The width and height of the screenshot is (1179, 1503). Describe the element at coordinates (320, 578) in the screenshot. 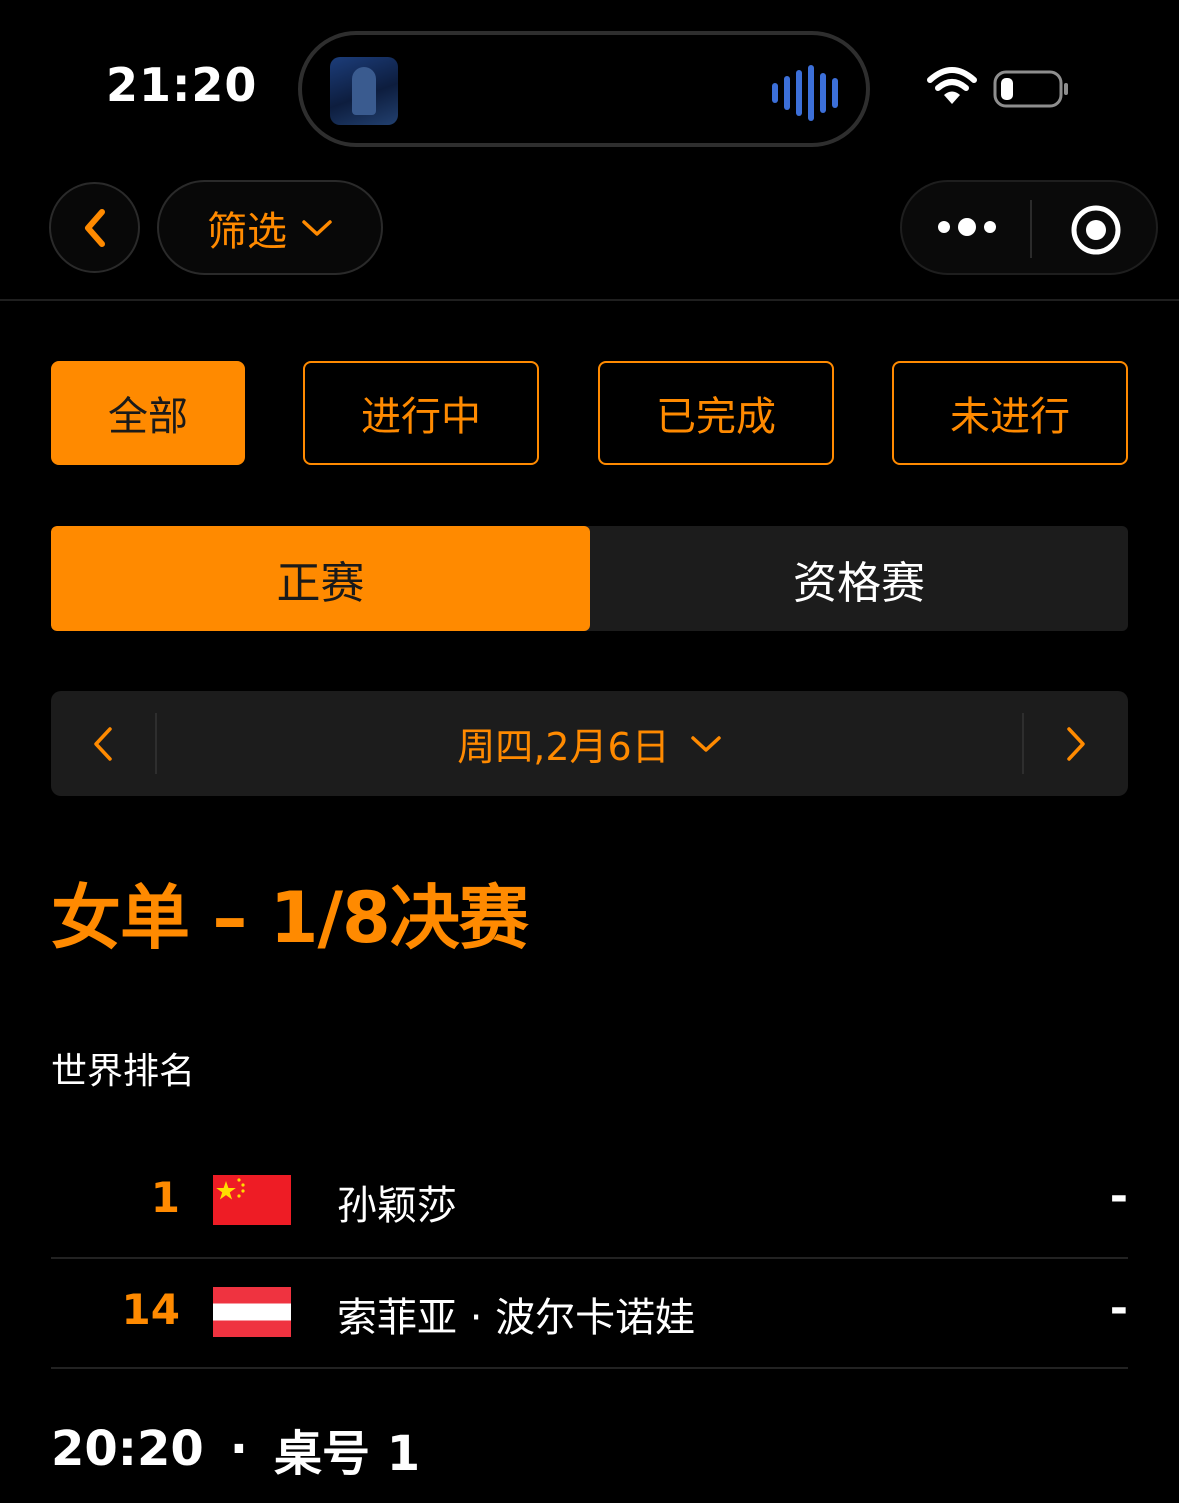

I see `tab-main-draw: 正赛` at that location.